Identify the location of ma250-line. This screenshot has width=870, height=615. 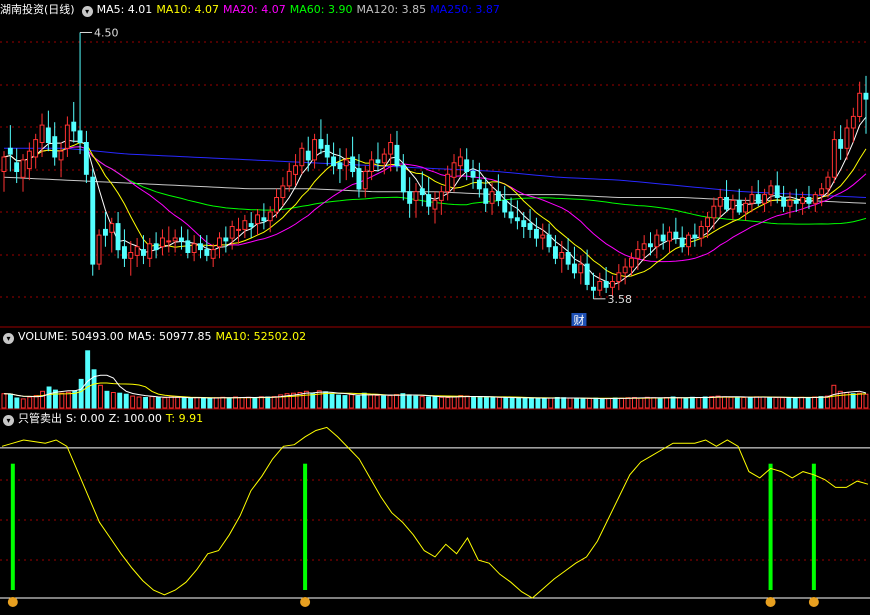
(435, 172).